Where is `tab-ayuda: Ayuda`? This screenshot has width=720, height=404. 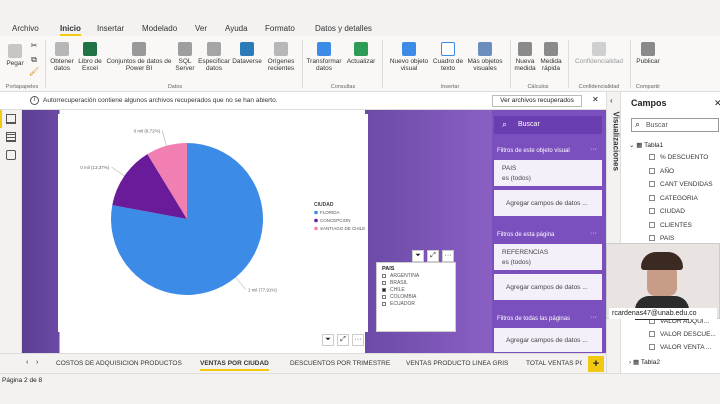
tab-ayuda: Ayuda is located at coordinates (236, 28).